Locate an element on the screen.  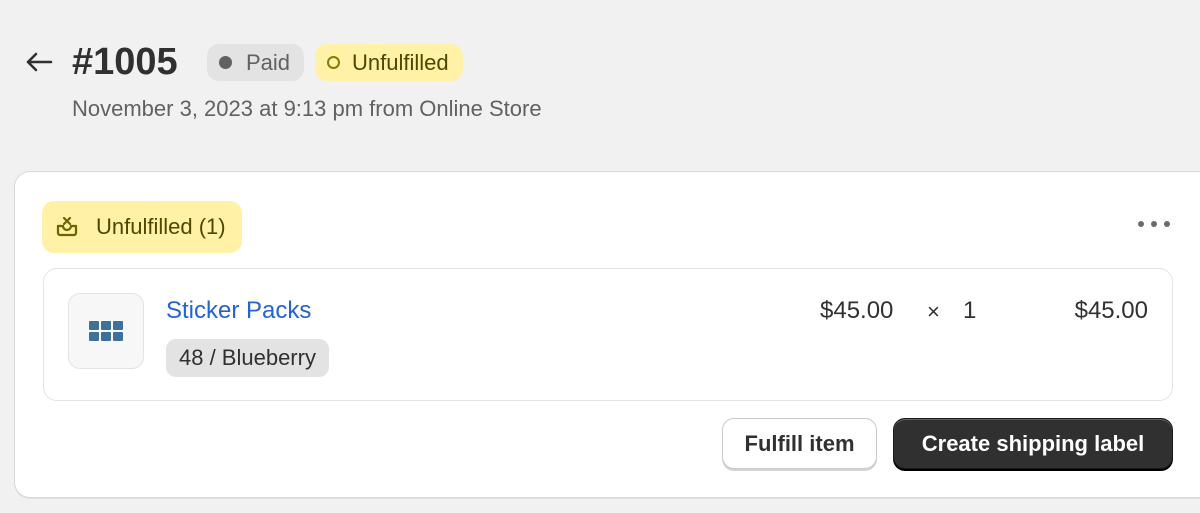
product-thumbnail is located at coordinates (106, 331).